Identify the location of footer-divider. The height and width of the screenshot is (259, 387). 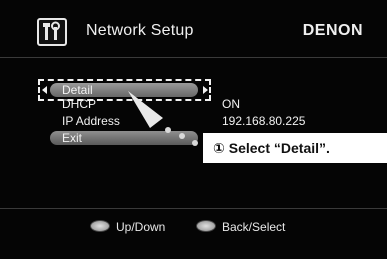
(193, 208).